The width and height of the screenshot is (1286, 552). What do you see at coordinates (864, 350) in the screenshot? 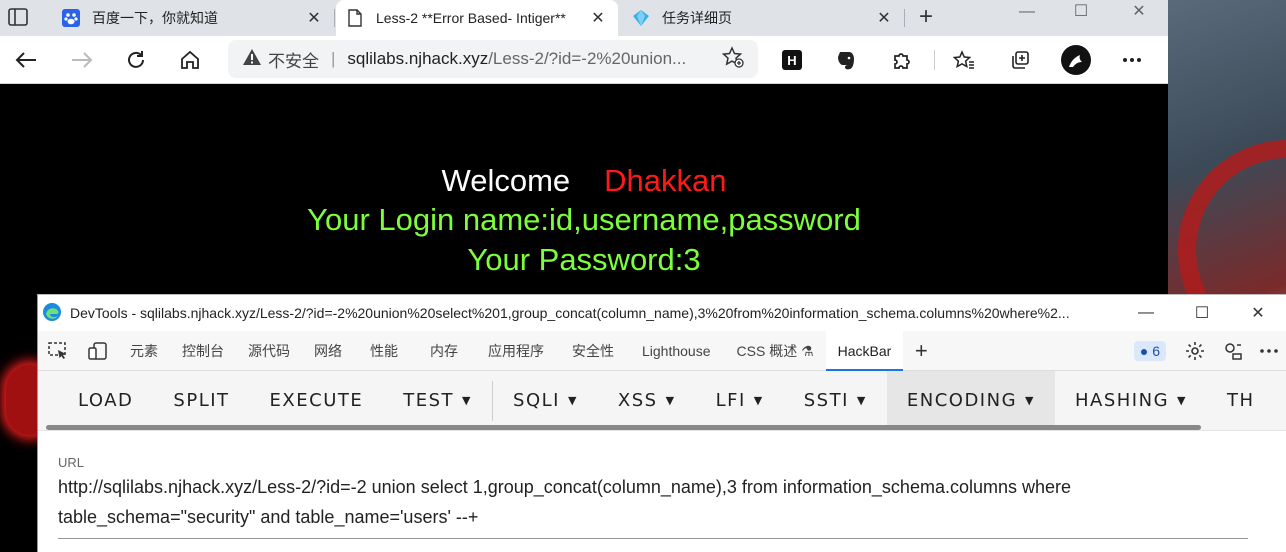
I see `tab-hackbar: HackBar` at bounding box center [864, 350].